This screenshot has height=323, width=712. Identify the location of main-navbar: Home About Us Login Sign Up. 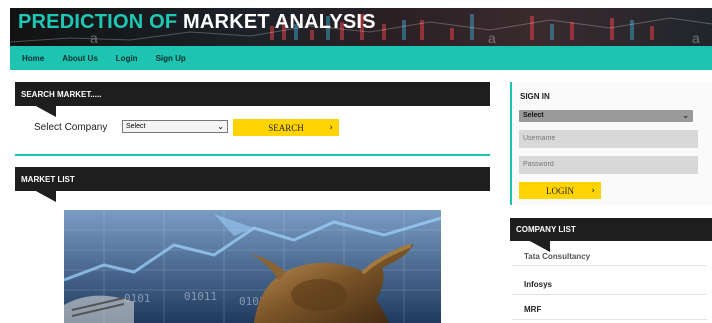
(361, 58).